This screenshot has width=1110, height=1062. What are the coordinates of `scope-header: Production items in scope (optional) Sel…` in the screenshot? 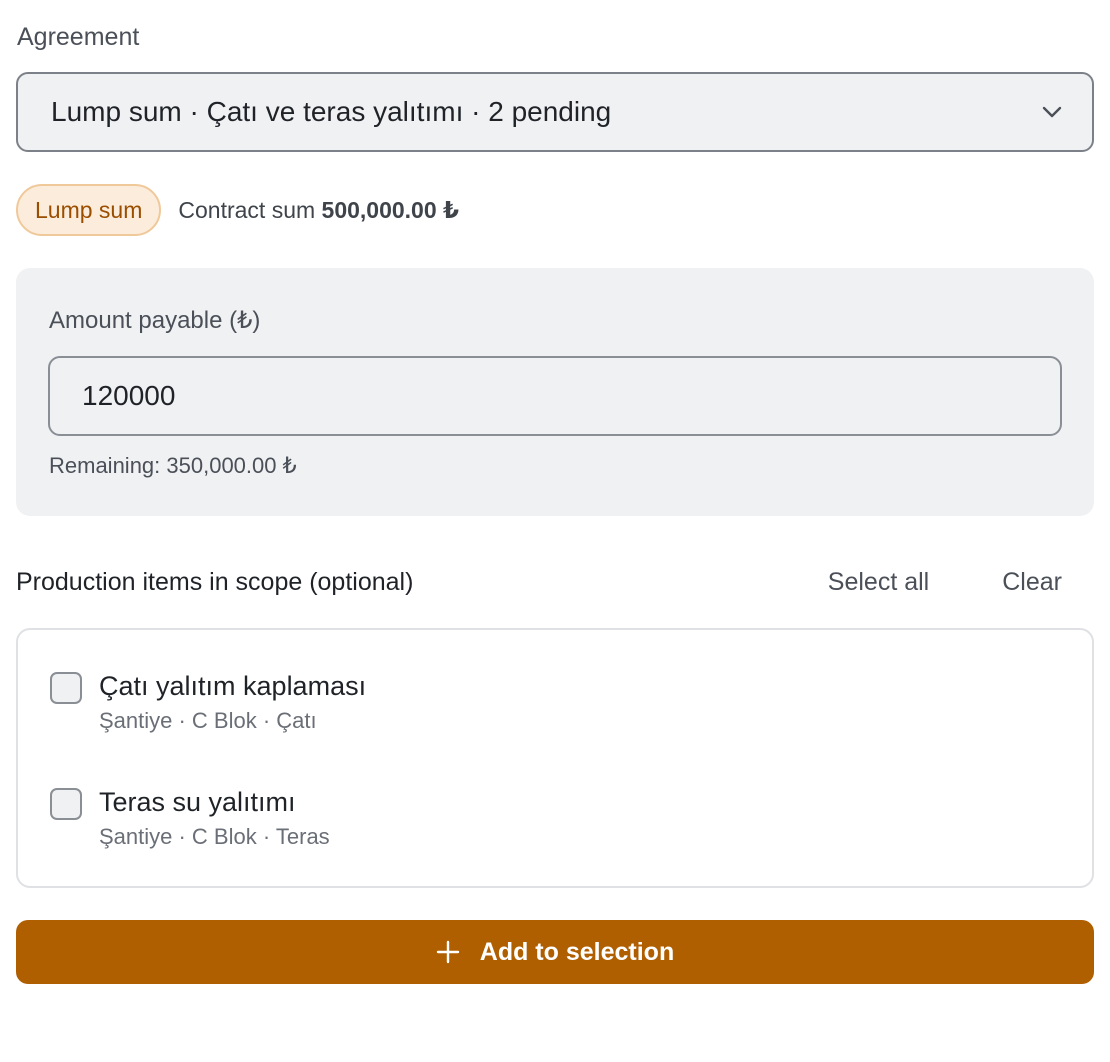 It's located at (555, 582).